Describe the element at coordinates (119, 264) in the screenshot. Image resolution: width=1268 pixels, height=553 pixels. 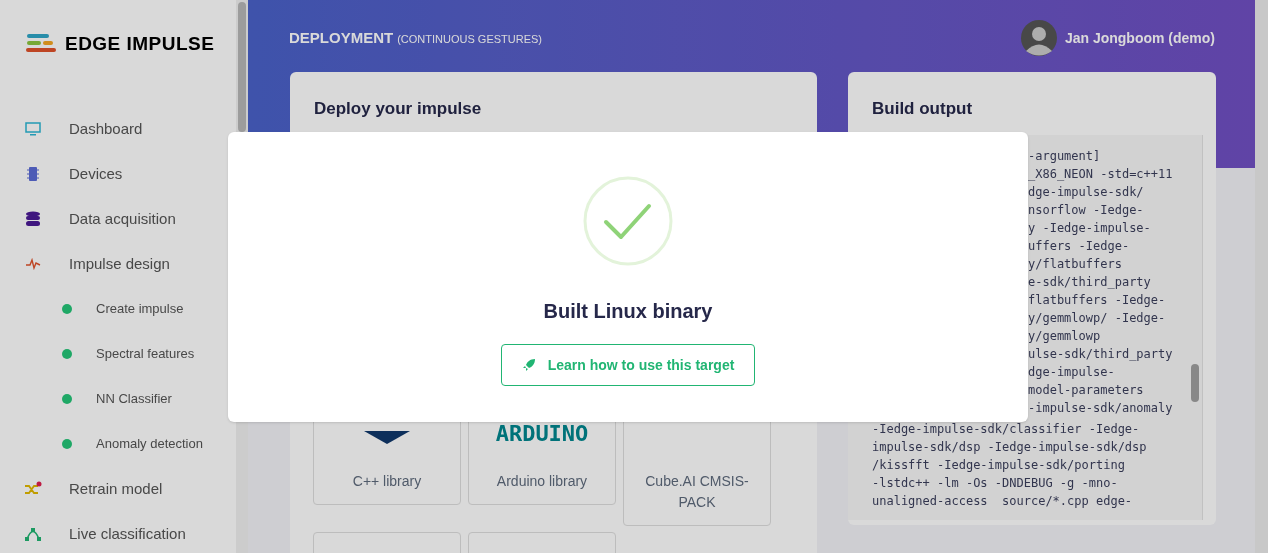
I see `nav-item: Impulse design` at that location.